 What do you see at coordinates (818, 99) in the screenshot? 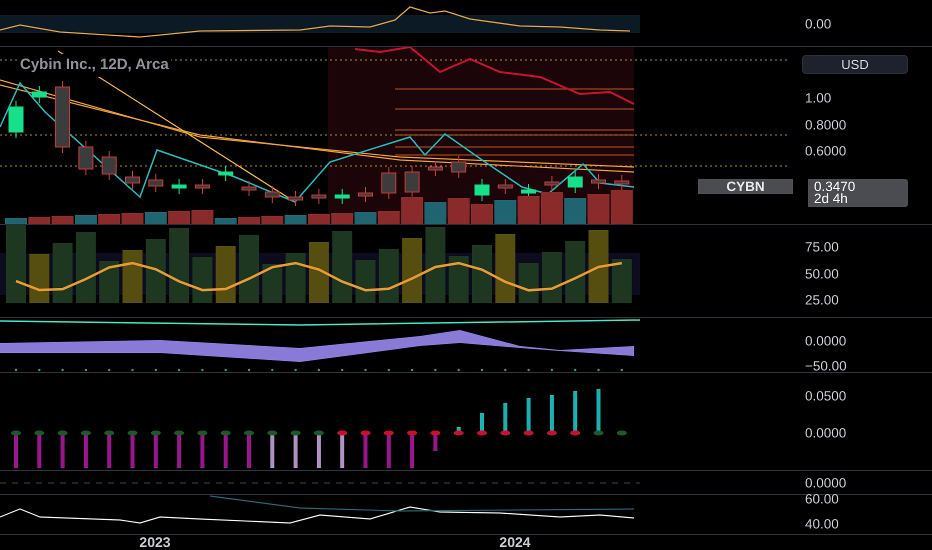
I see `axis-label: 1.00` at bounding box center [818, 99].